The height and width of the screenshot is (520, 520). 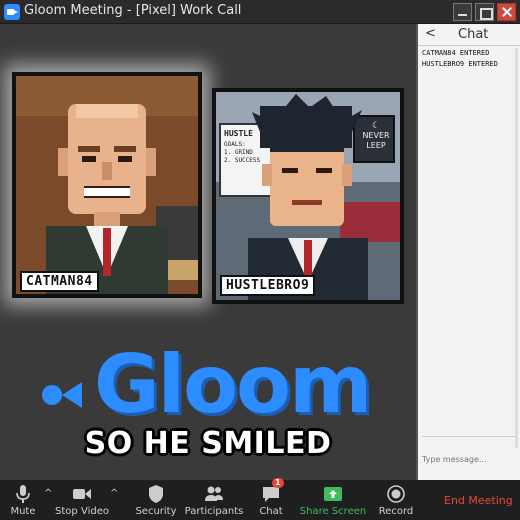 I want to click on chat-button: 1 Chat, so click(x=271, y=499).